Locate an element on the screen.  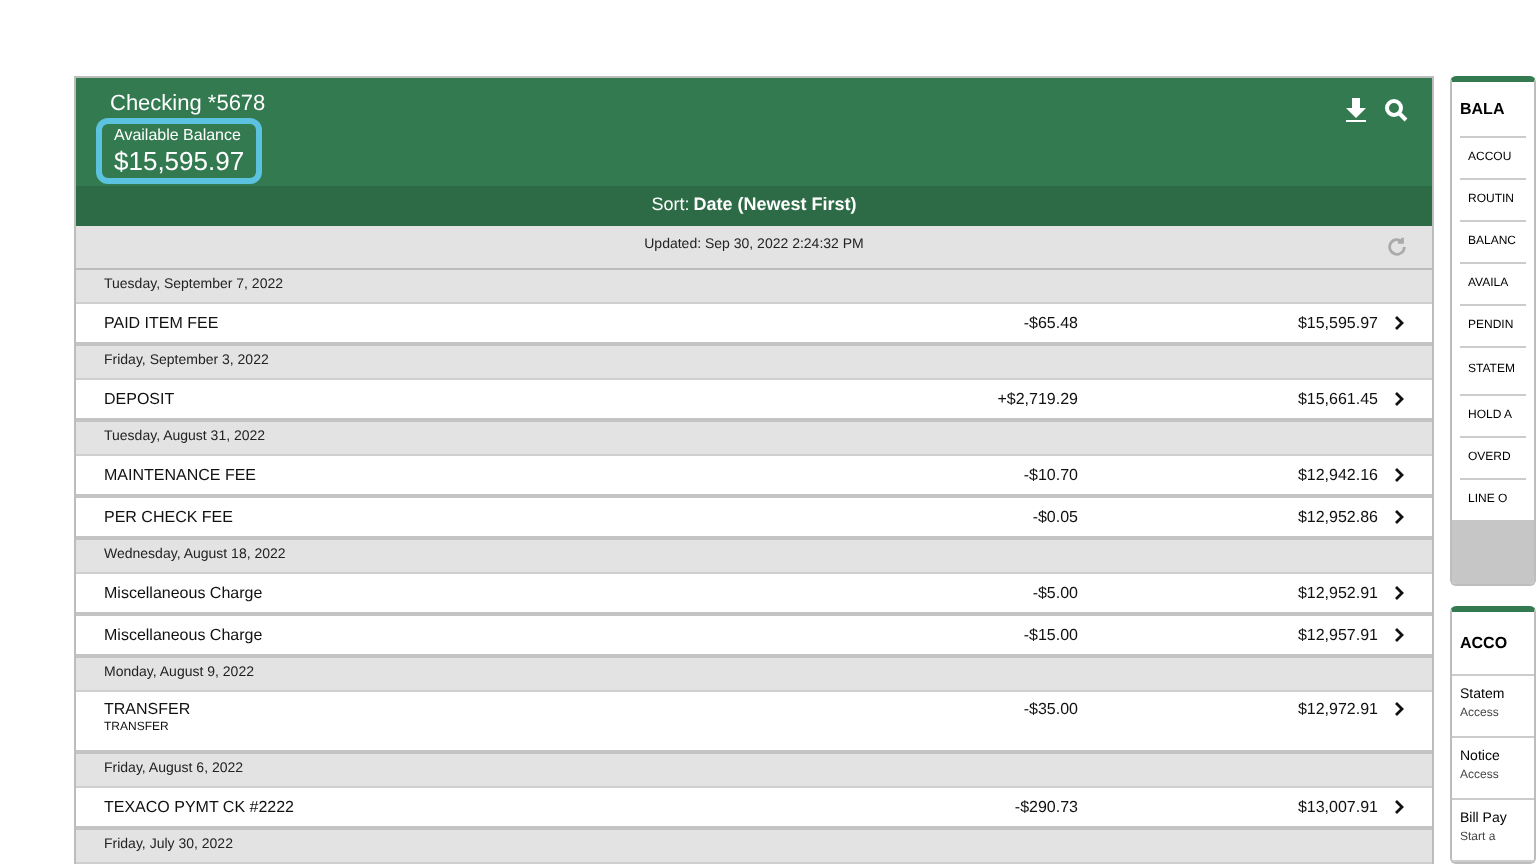
transaction-description: PAID ITEM FEE is located at coordinates (162, 324).